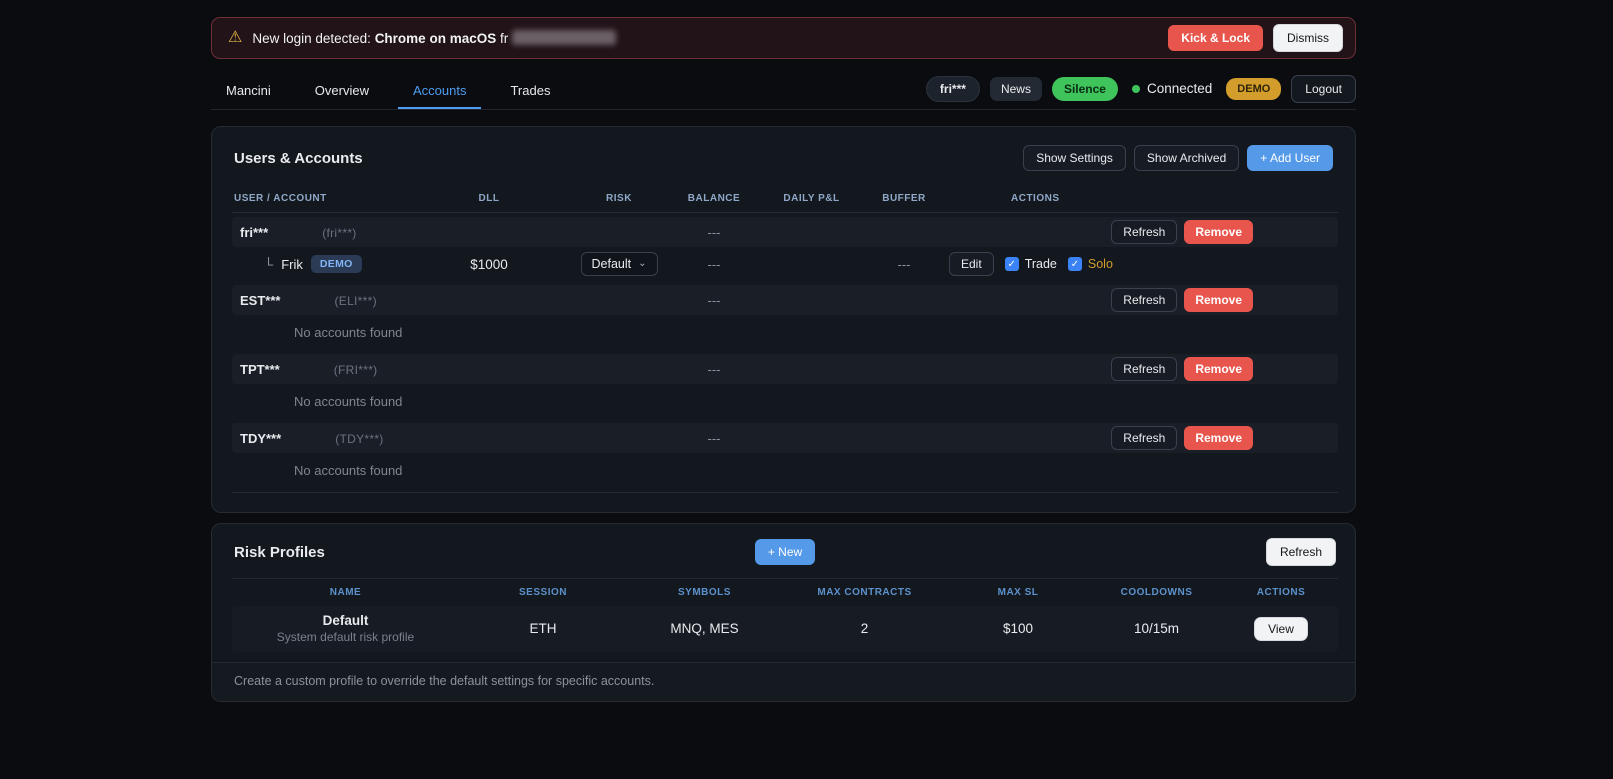 This screenshot has height=779, width=1613. I want to click on col-symbols: SYMBOLS, so click(704, 592).